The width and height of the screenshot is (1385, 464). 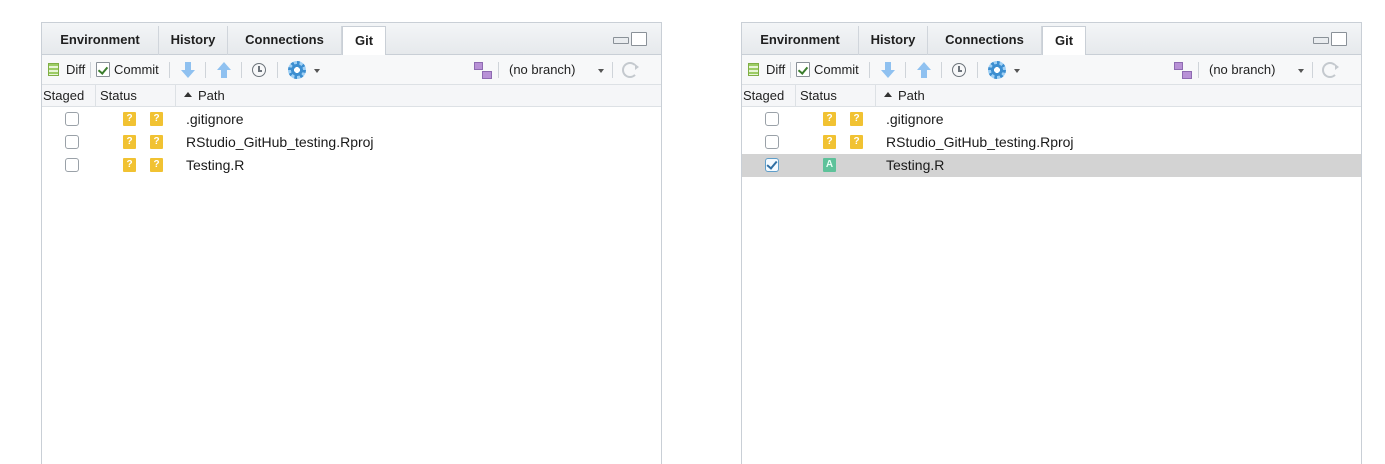 What do you see at coordinates (980, 142) in the screenshot?
I see `file-path: RStudio_GitHub_testing.Rproj` at bounding box center [980, 142].